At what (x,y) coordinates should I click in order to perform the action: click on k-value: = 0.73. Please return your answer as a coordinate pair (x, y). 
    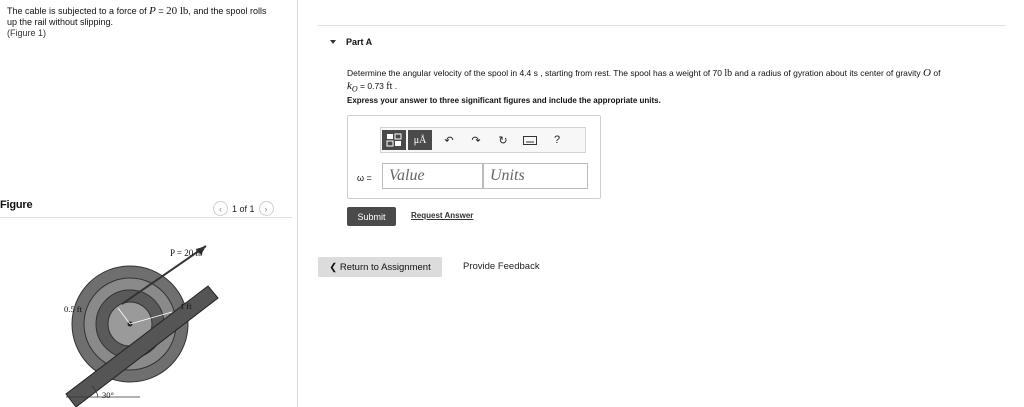
    Looking at the image, I should click on (372, 86).